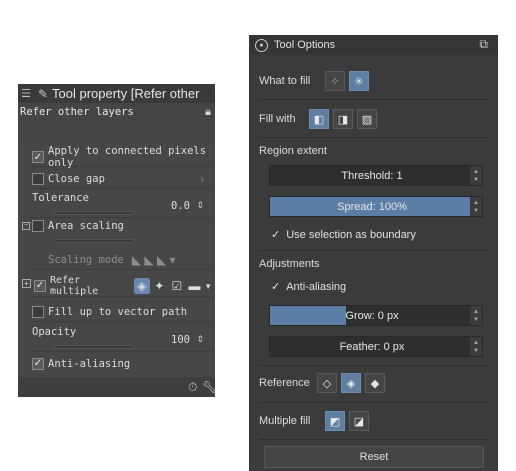 The height and width of the screenshot is (471, 516). I want to click on fg-color-icon: ◧, so click(319, 119).